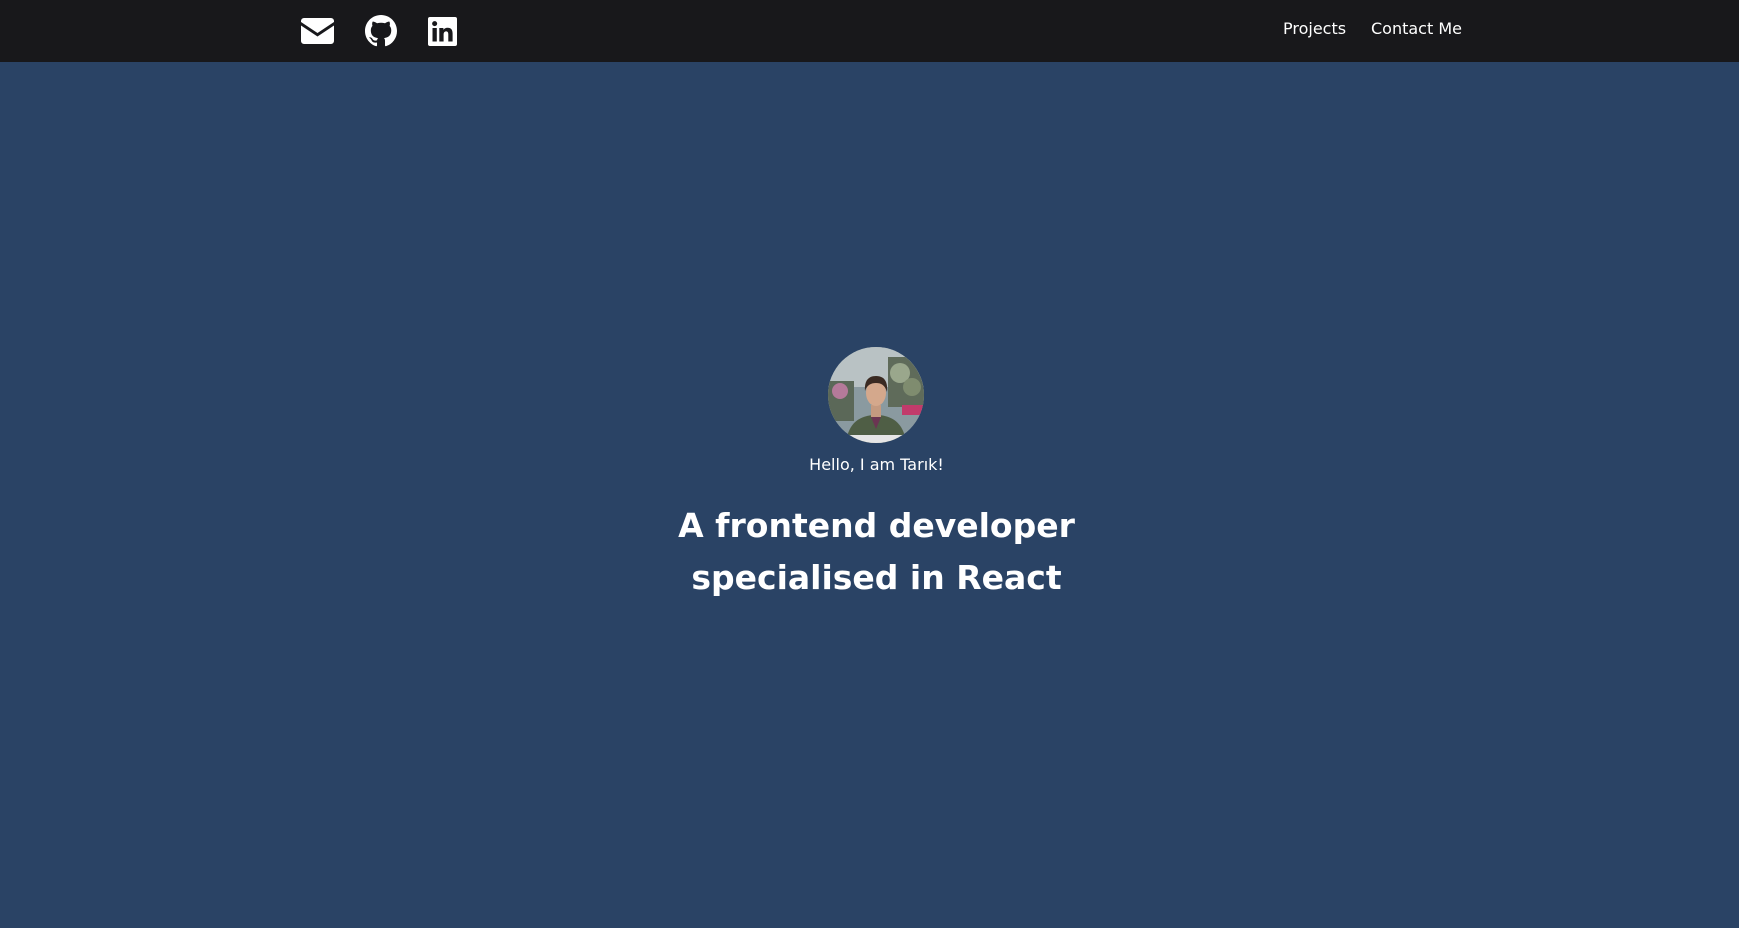  I want to click on github-link, so click(381, 31).